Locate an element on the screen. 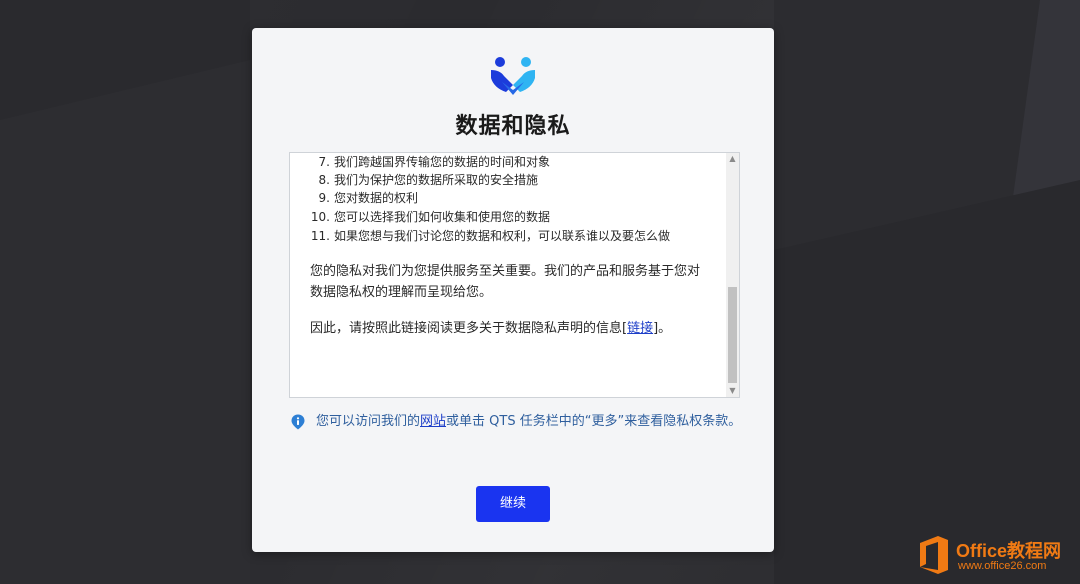 This screenshot has width=1080, height=584. list-item: 9. 您对数据的权利 is located at coordinates (368, 198).